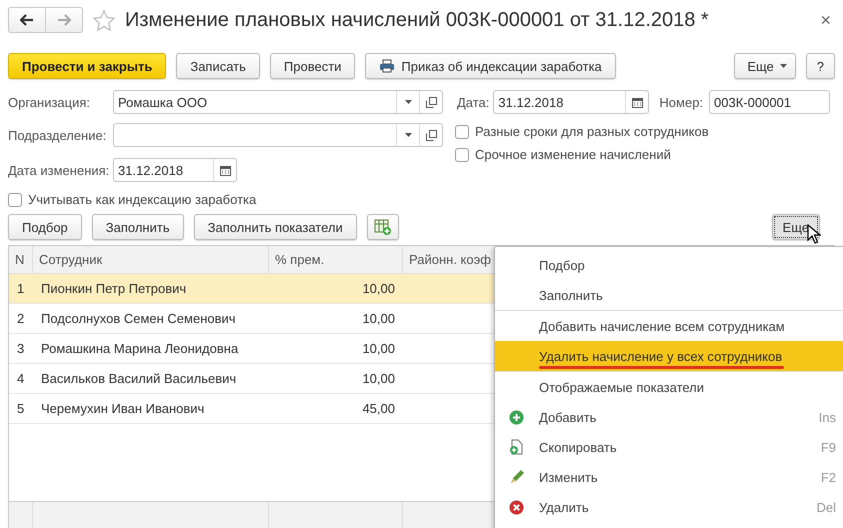 The width and height of the screenshot is (843, 528). What do you see at coordinates (64, 20) in the screenshot?
I see `forward-arrow-icon` at bounding box center [64, 20].